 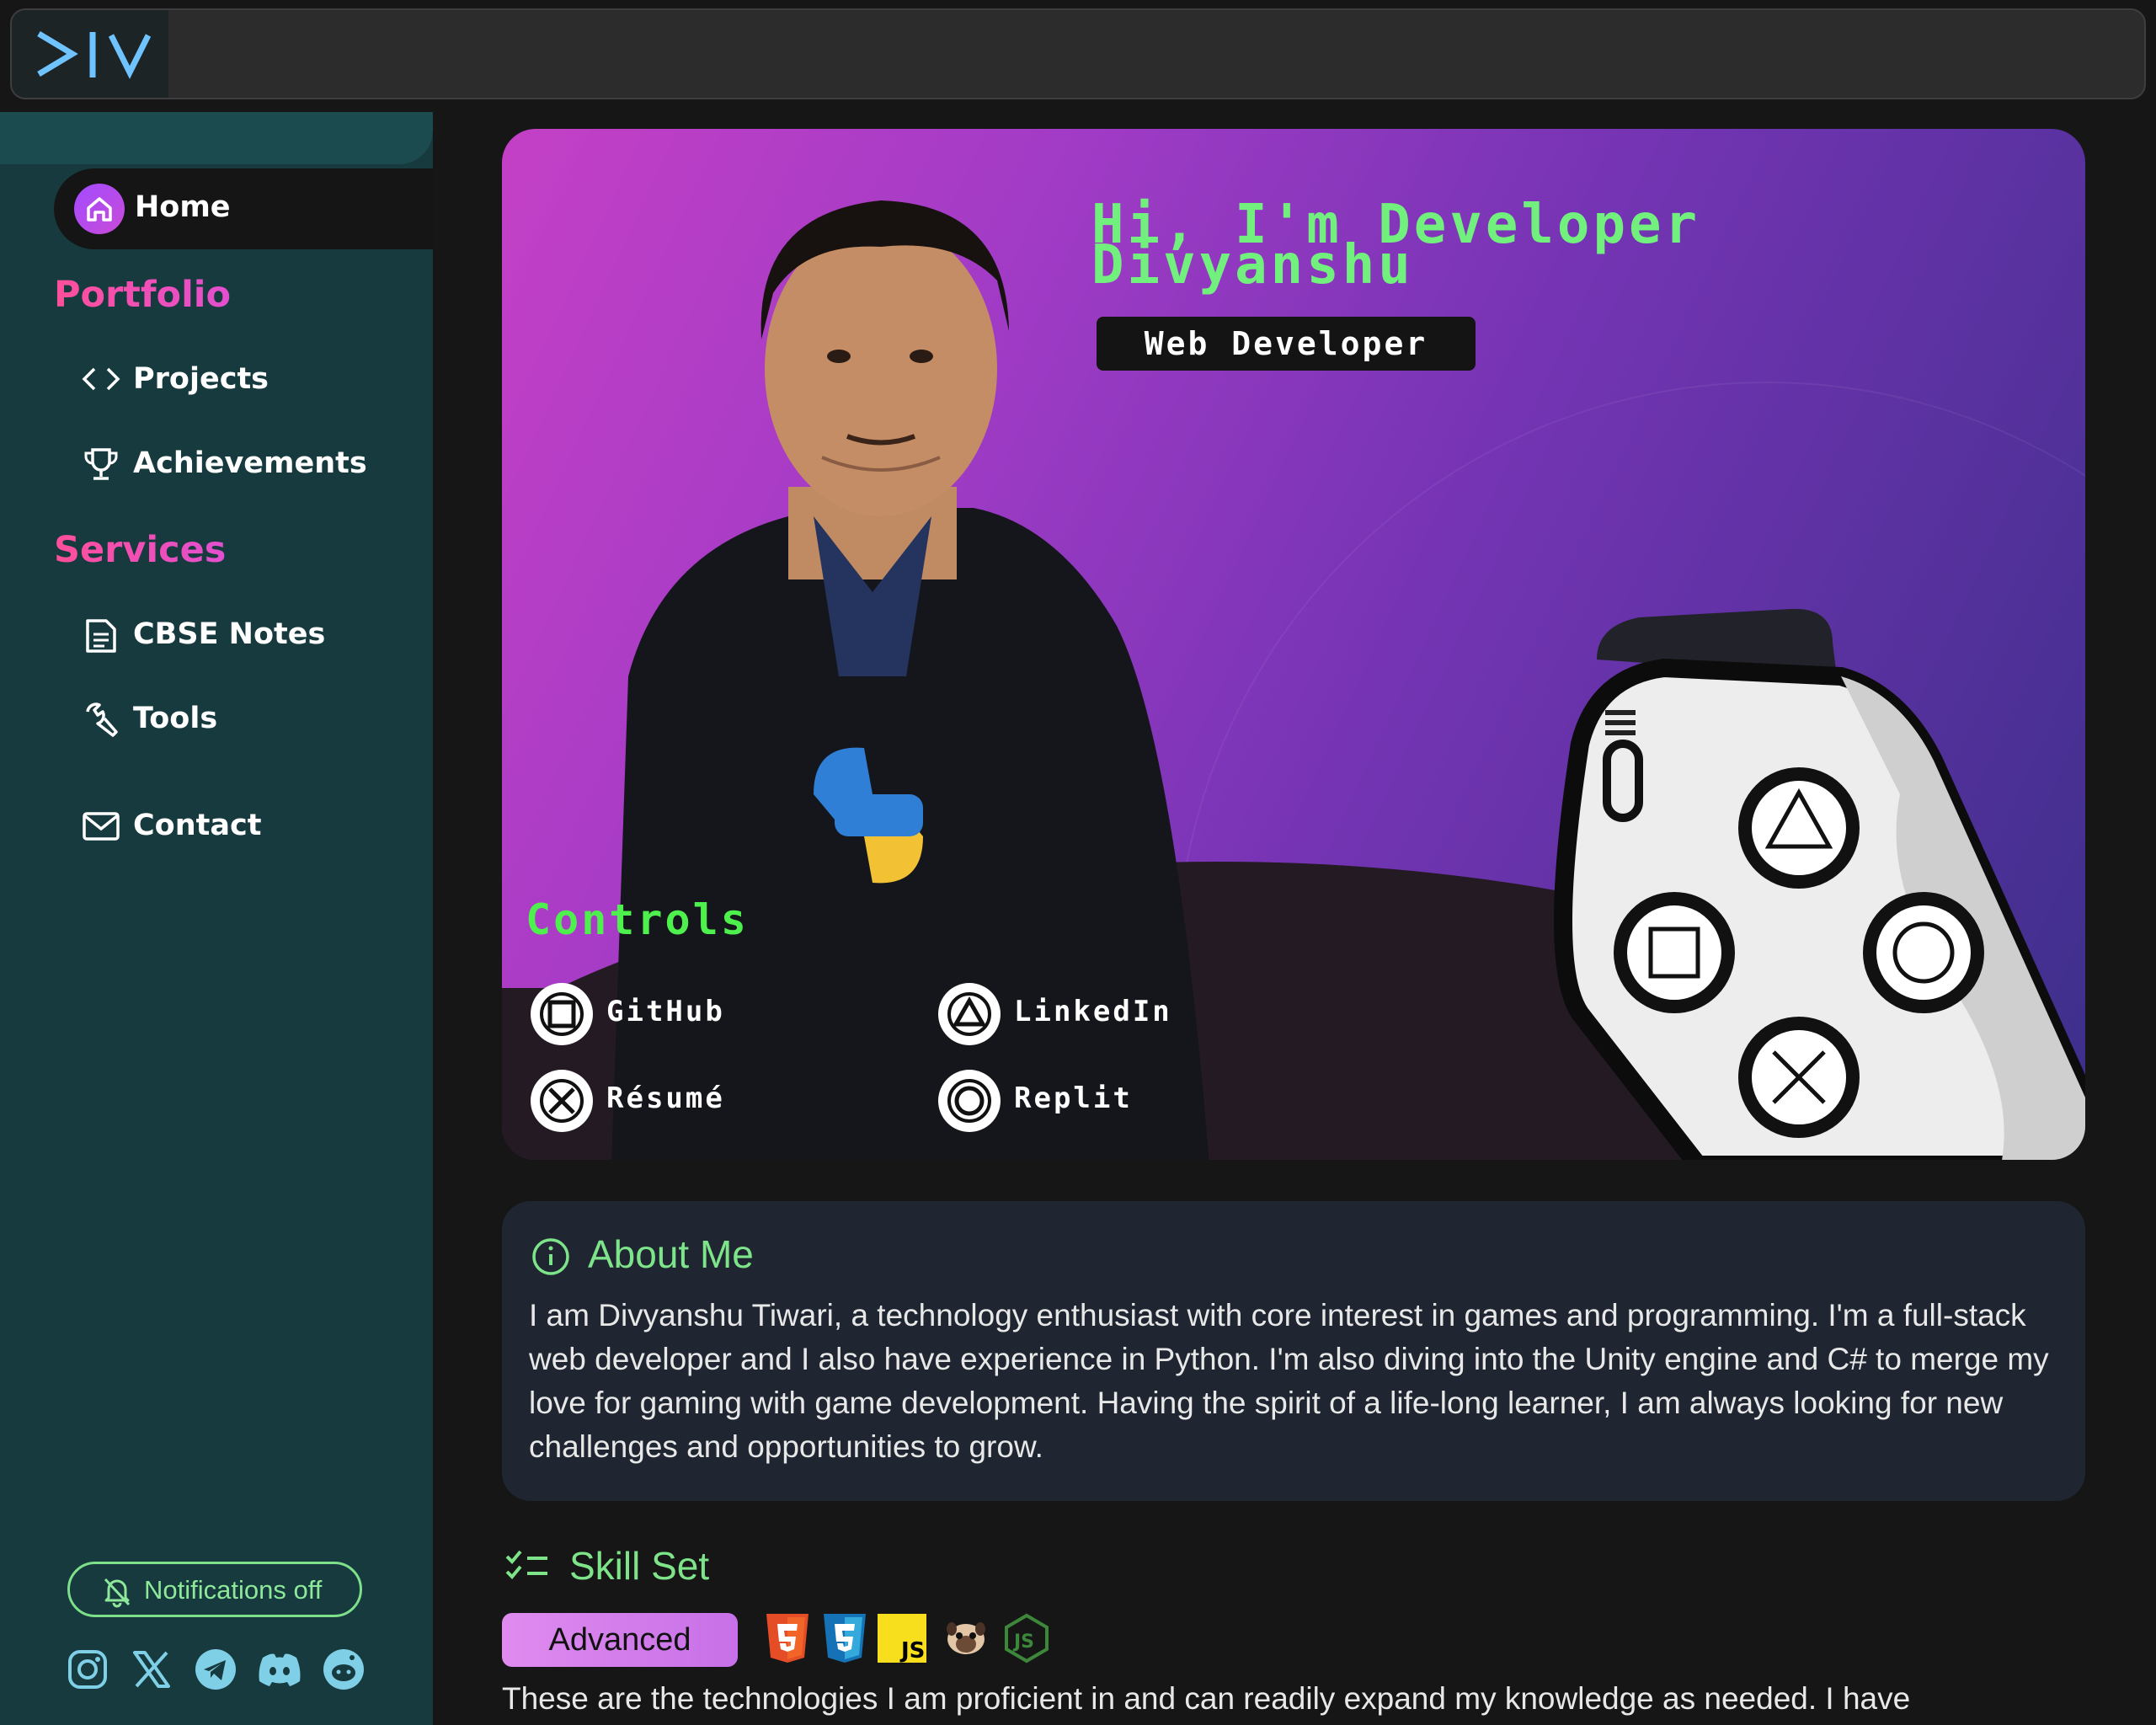 I want to click on hero-title: Hi, I'm Developer Divyanshu, so click(x=1470, y=245).